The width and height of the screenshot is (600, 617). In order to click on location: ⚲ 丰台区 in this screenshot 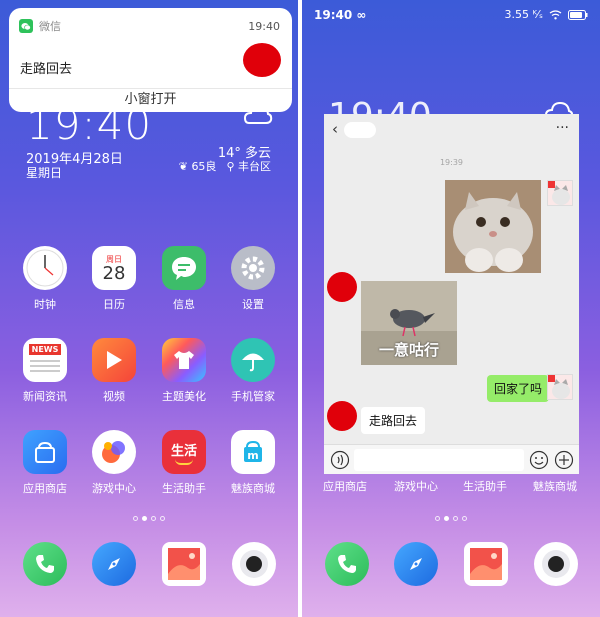, I will do `click(248, 166)`.